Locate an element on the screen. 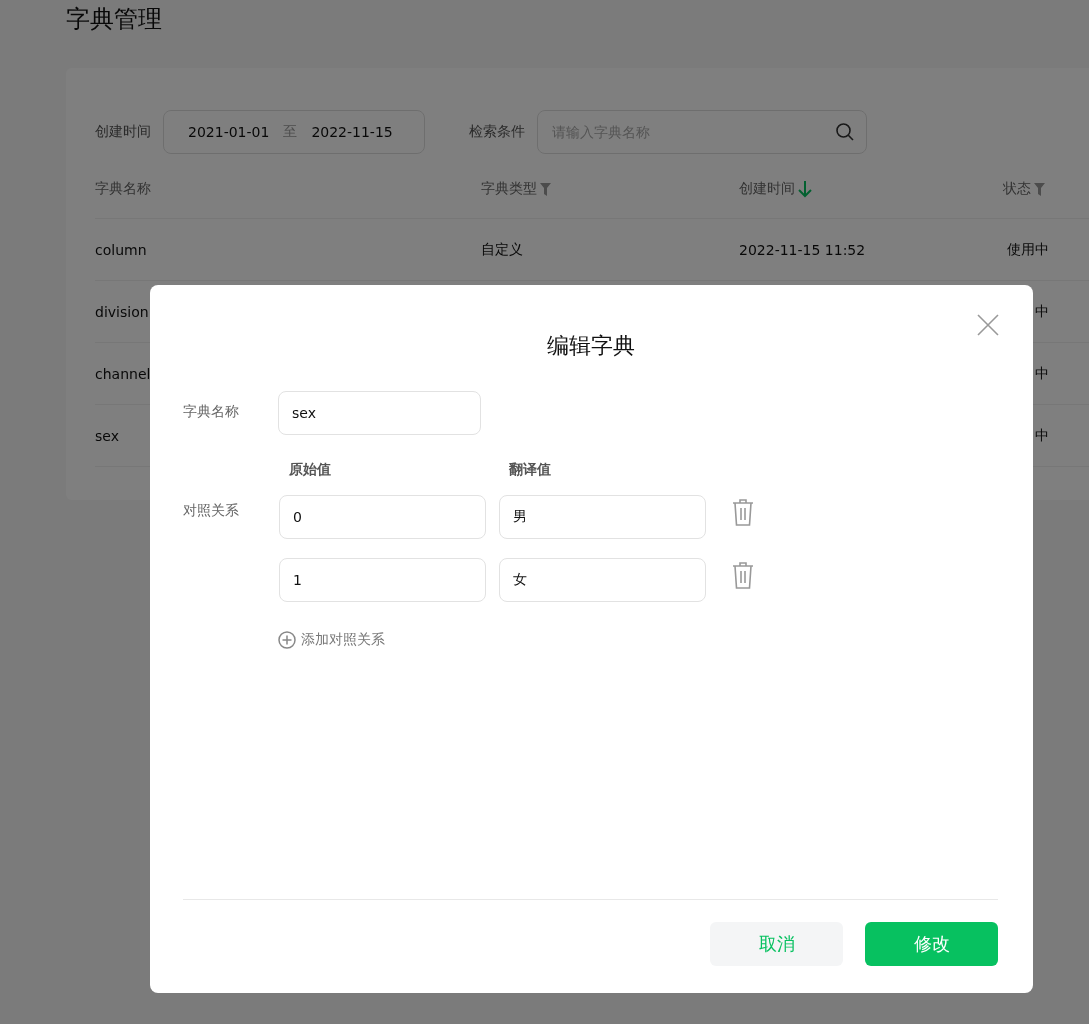 Image resolution: width=1089 pixels, height=1024 pixels. table-cell: sex is located at coordinates (107, 435).